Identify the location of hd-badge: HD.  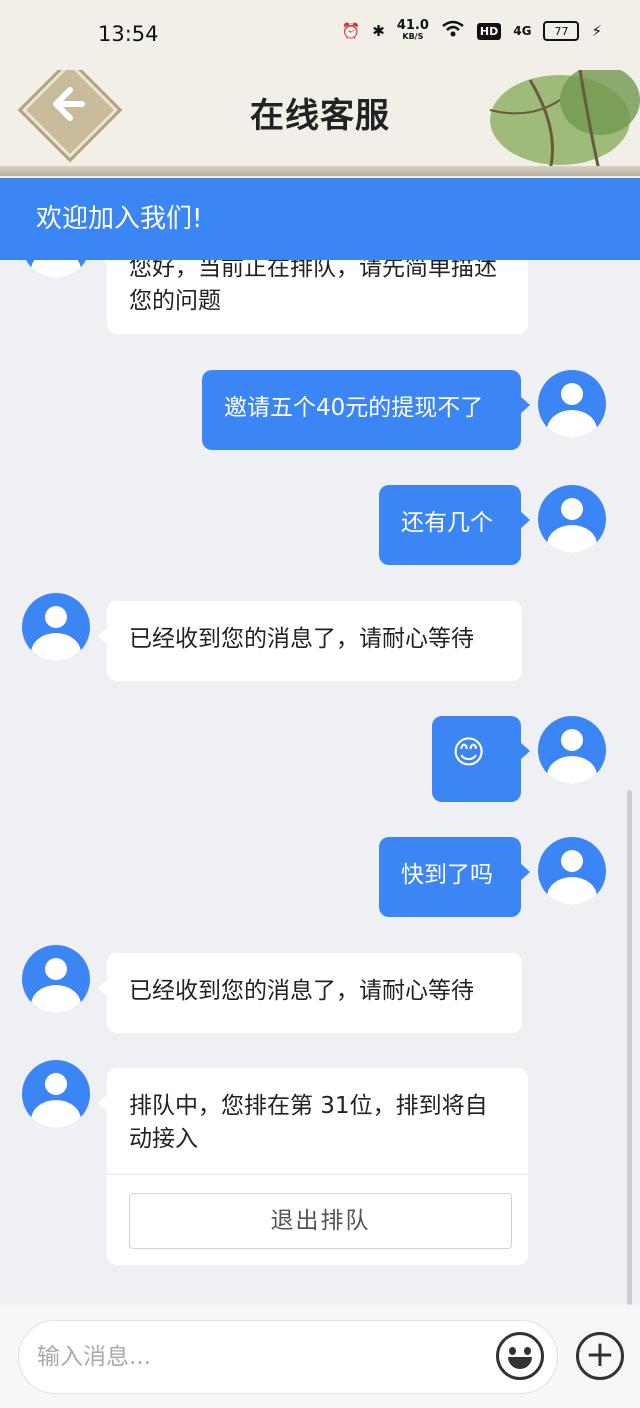
(489, 31).